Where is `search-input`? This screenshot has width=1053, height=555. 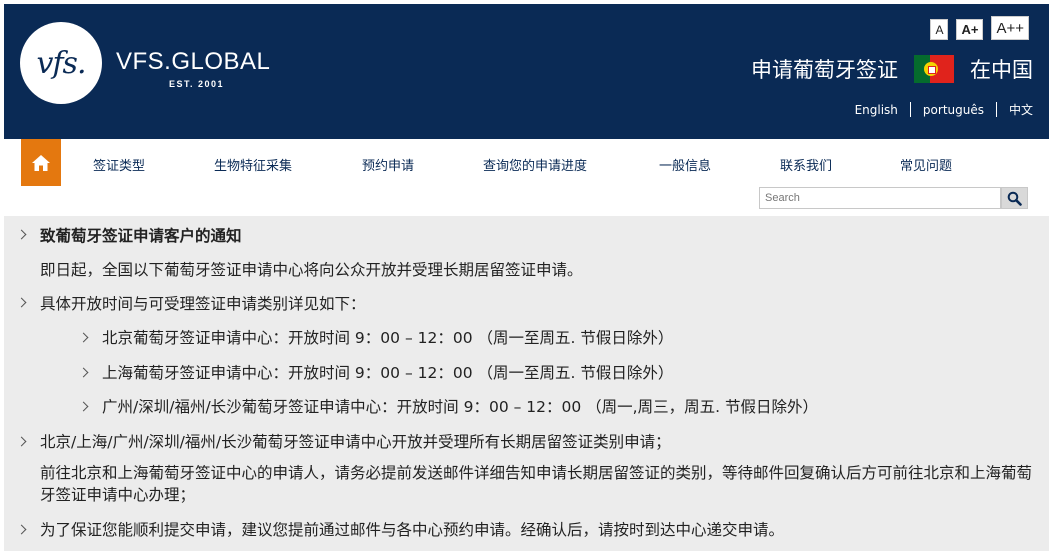
search-input is located at coordinates (880, 198).